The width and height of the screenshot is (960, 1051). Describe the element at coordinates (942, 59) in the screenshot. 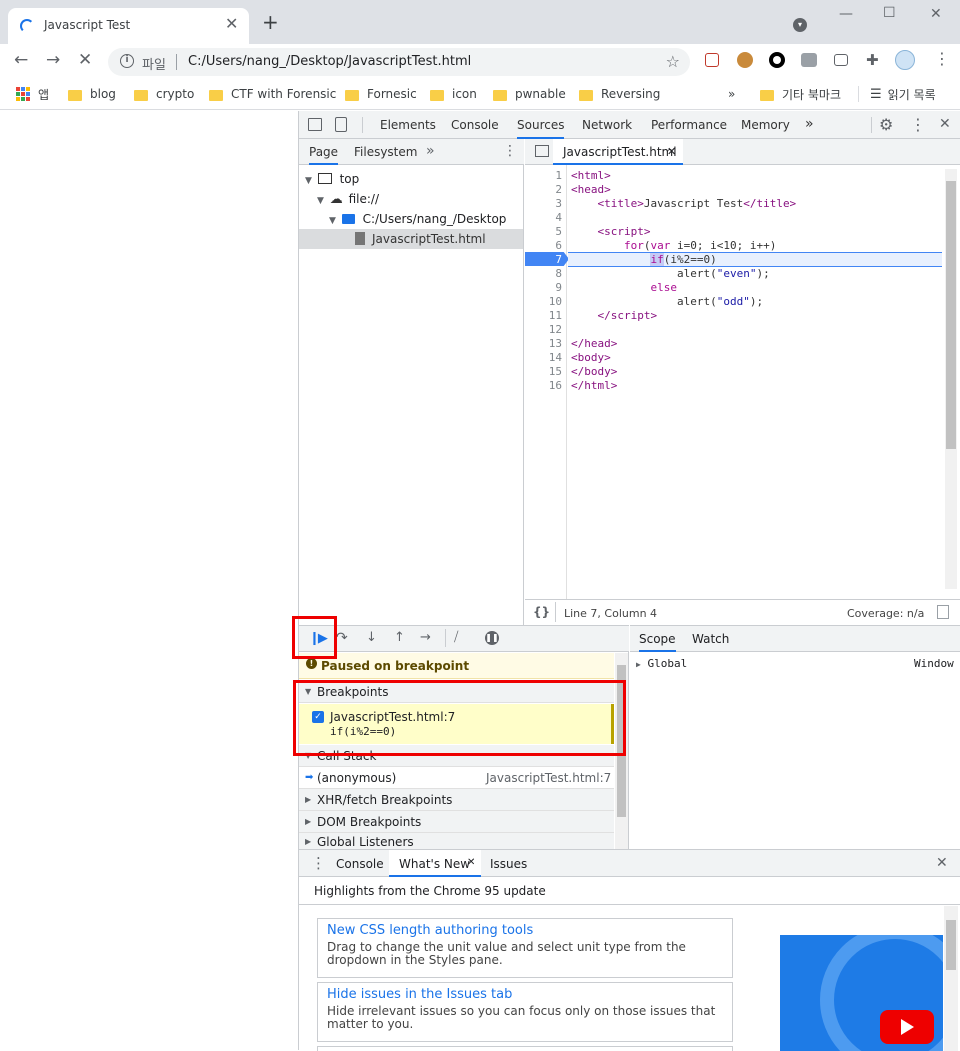

I see `menu-kebab-icon: ⋮` at that location.